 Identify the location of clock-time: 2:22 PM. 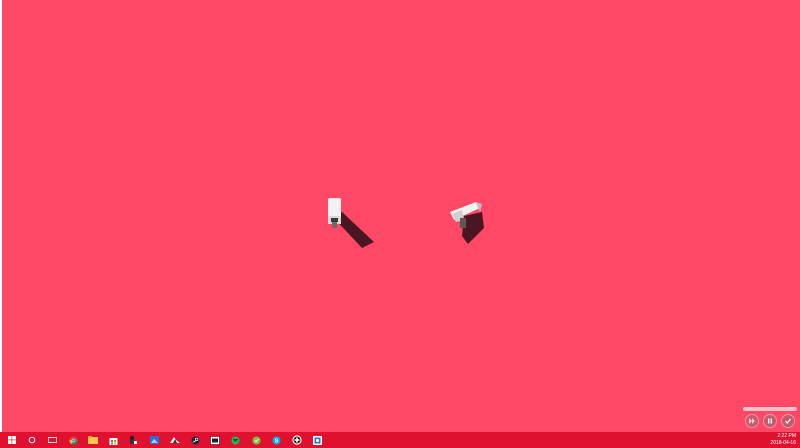
(786, 436).